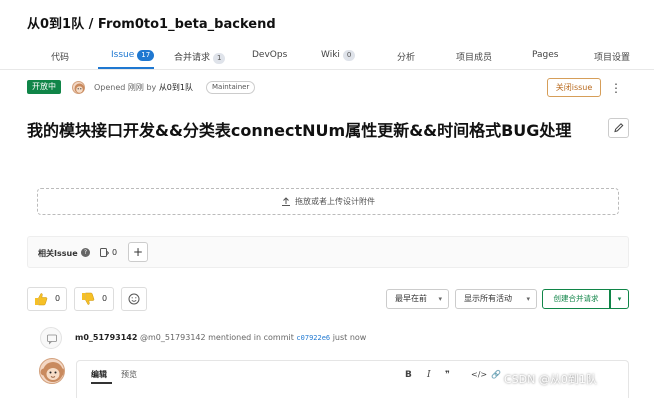 This screenshot has height=398, width=654. I want to click on add-reaction-button, so click(134, 299).